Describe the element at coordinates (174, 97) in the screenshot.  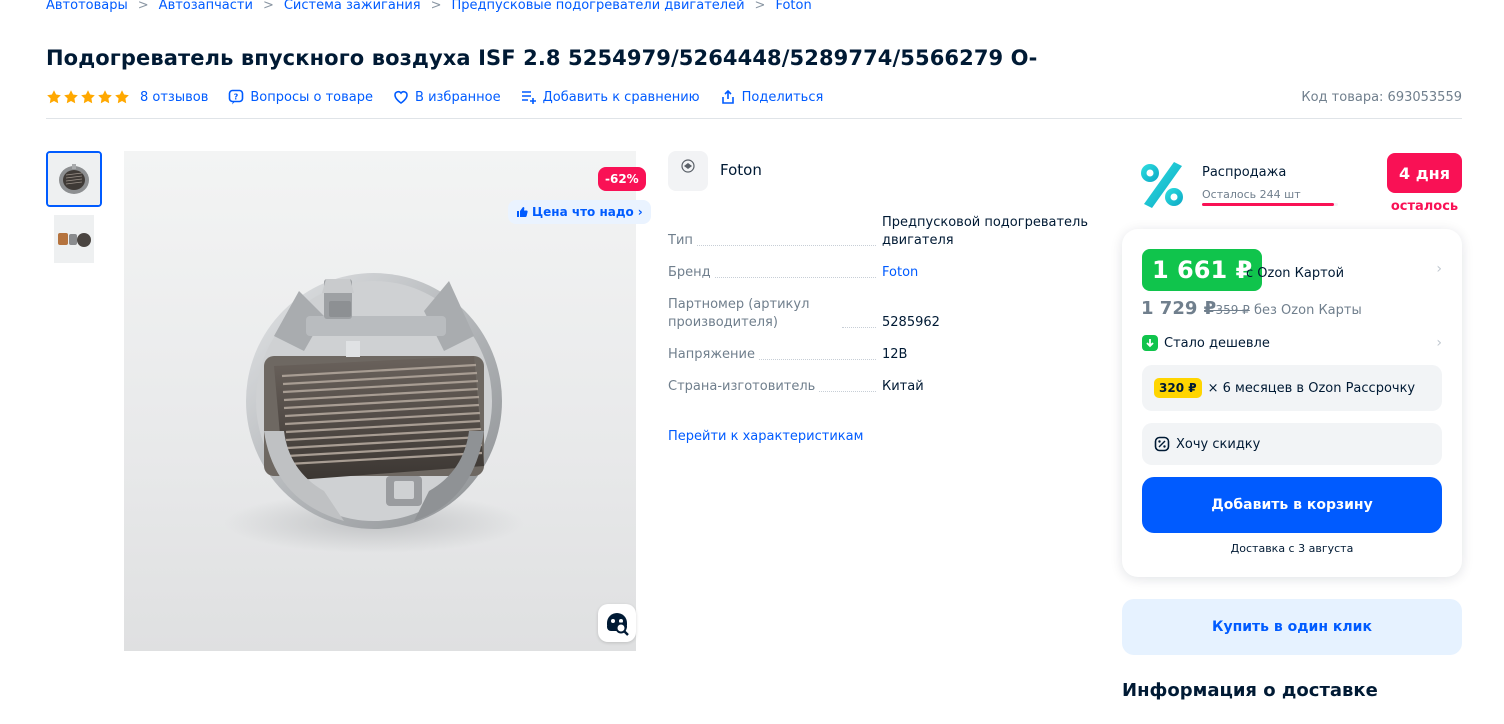
I see `reviews-link: 8 отзывов` at that location.